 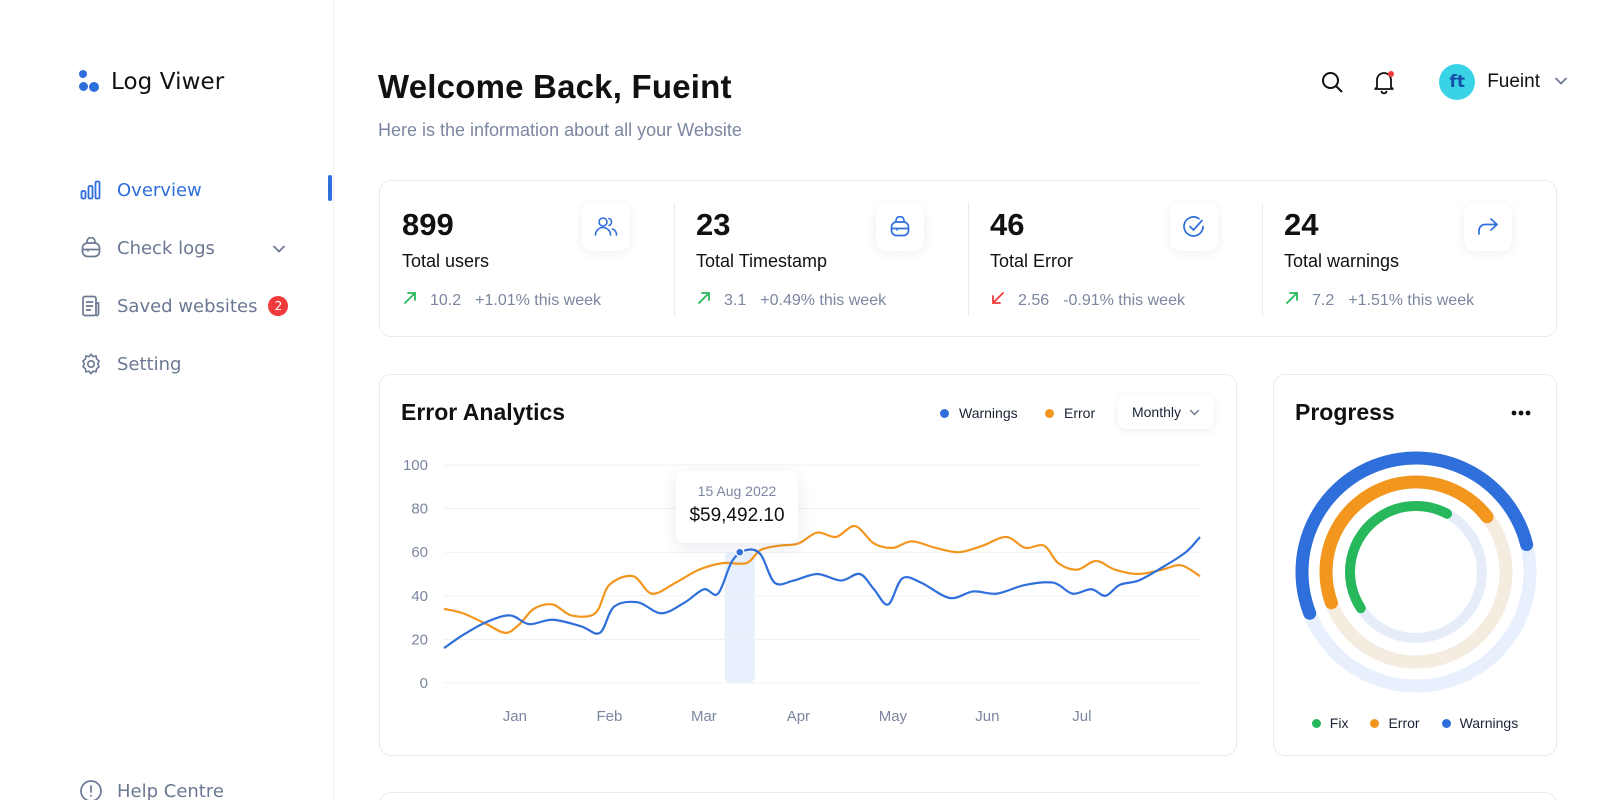 I want to click on stat-label: Total users, so click(x=446, y=261).